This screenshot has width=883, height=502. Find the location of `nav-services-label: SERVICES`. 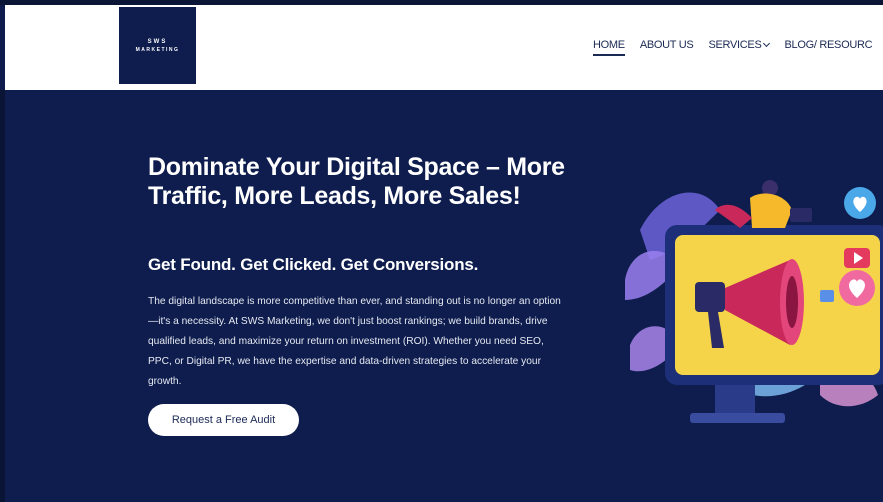

nav-services-label: SERVICES is located at coordinates (735, 45).